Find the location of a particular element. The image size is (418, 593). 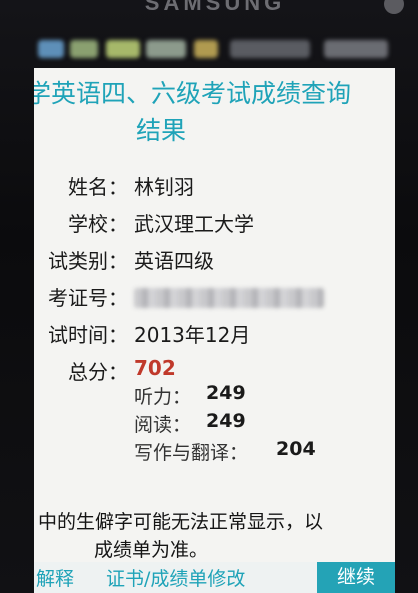

exam-type-value: 英语四级 is located at coordinates (174, 261).